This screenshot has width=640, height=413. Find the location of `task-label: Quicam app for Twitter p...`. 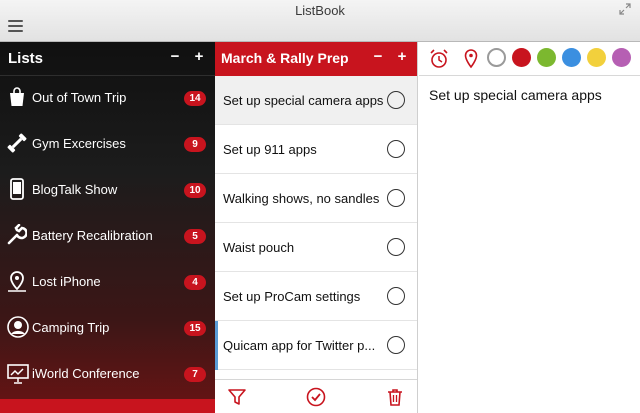

task-label: Quicam app for Twitter p... is located at coordinates (299, 345).